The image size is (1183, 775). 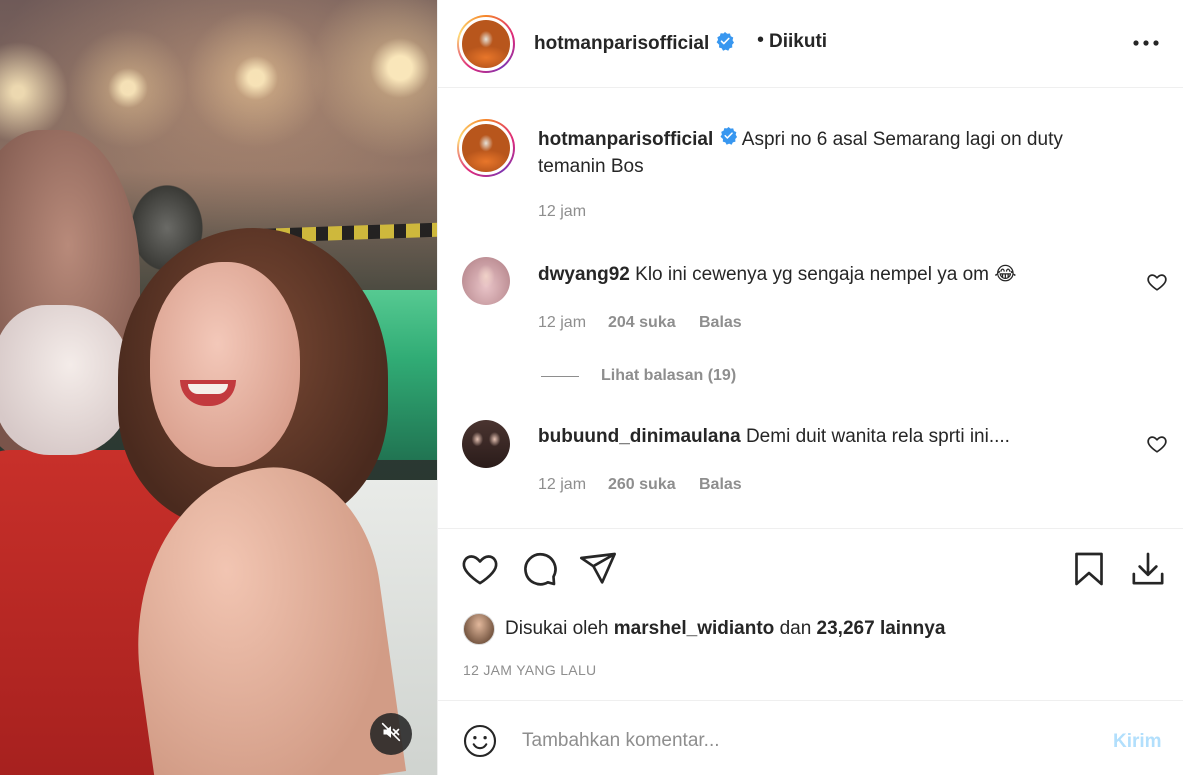 I want to click on emoji-smile-icon, so click(x=480, y=743).